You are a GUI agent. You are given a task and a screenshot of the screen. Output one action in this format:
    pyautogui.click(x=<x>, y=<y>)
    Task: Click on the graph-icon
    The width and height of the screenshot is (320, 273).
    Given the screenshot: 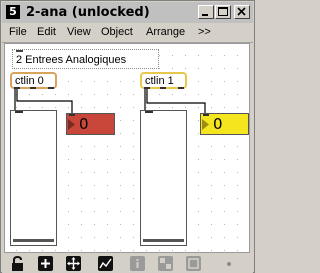 What is the action you would take?
    pyautogui.click(x=105, y=263)
    